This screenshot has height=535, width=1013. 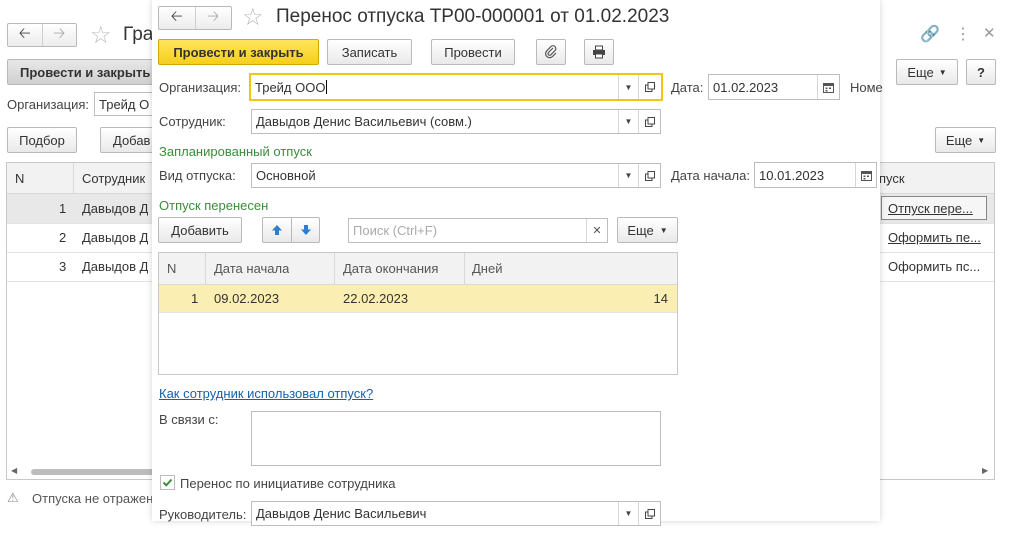 What do you see at coordinates (599, 52) in the screenshot?
I see `print-button` at bounding box center [599, 52].